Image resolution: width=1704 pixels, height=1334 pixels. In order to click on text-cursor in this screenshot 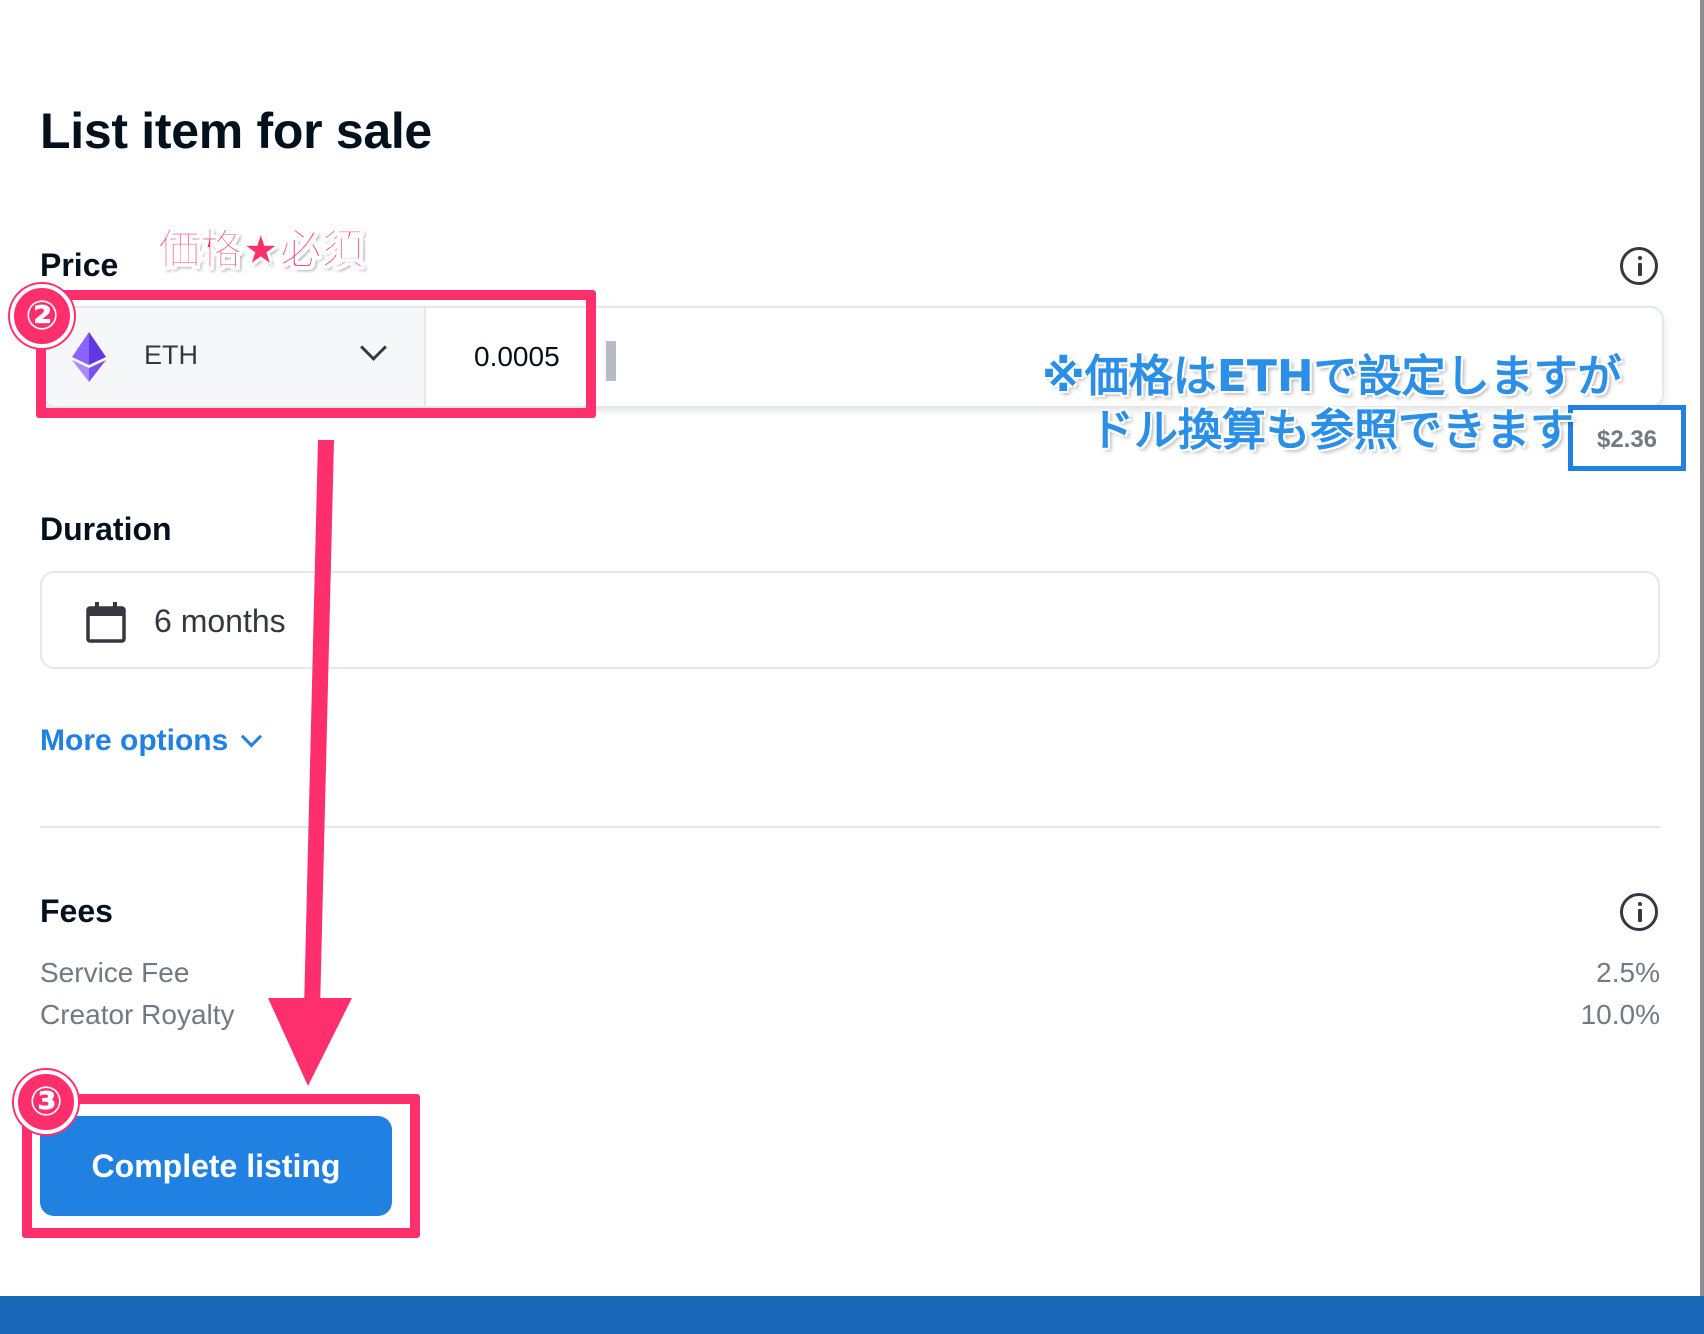, I will do `click(611, 361)`.